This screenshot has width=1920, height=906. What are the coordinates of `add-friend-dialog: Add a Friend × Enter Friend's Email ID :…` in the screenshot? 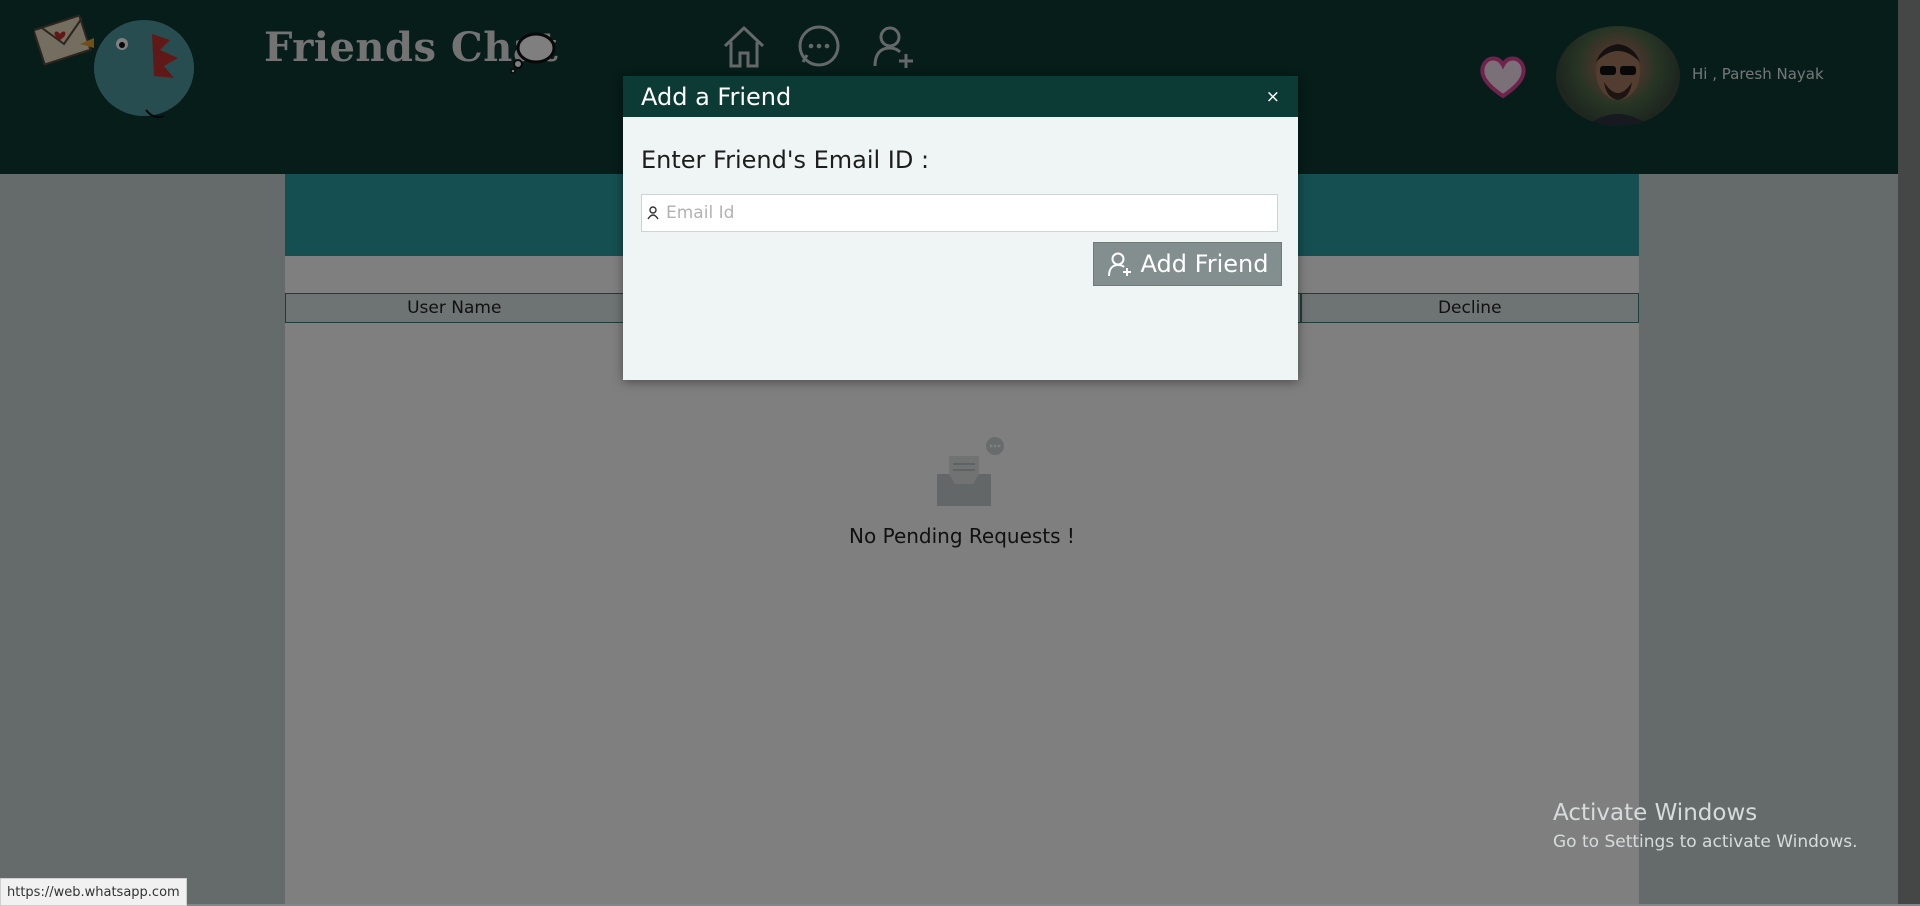 It's located at (960, 228).